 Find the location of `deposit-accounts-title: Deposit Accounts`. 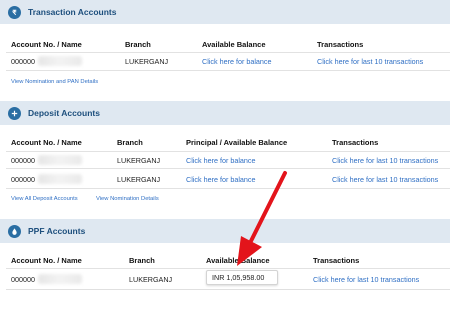

deposit-accounts-title: Deposit Accounts is located at coordinates (64, 113).